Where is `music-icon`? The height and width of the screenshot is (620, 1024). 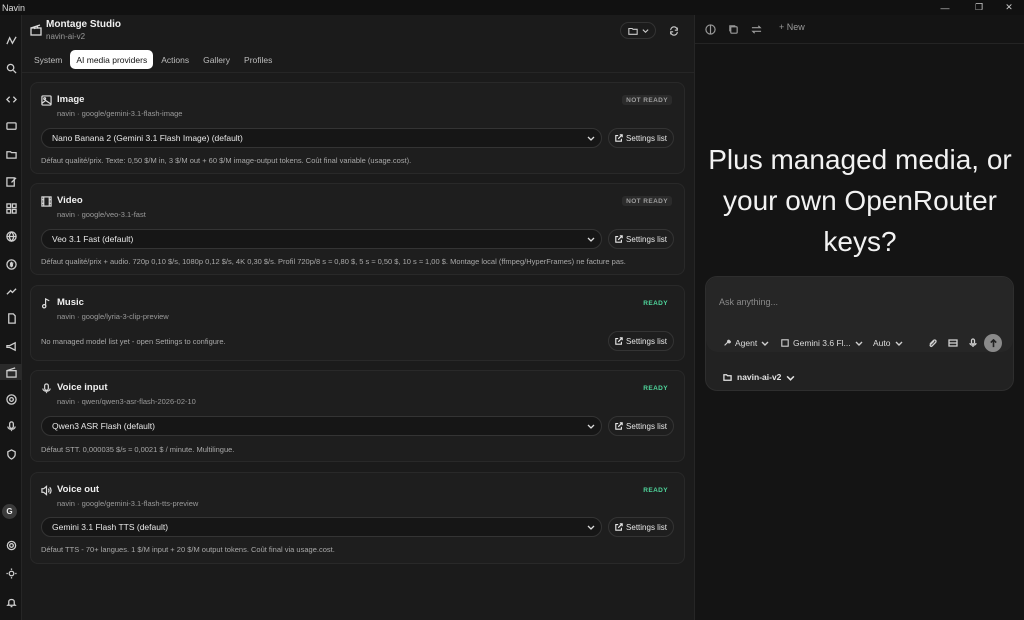 music-icon is located at coordinates (46, 303).